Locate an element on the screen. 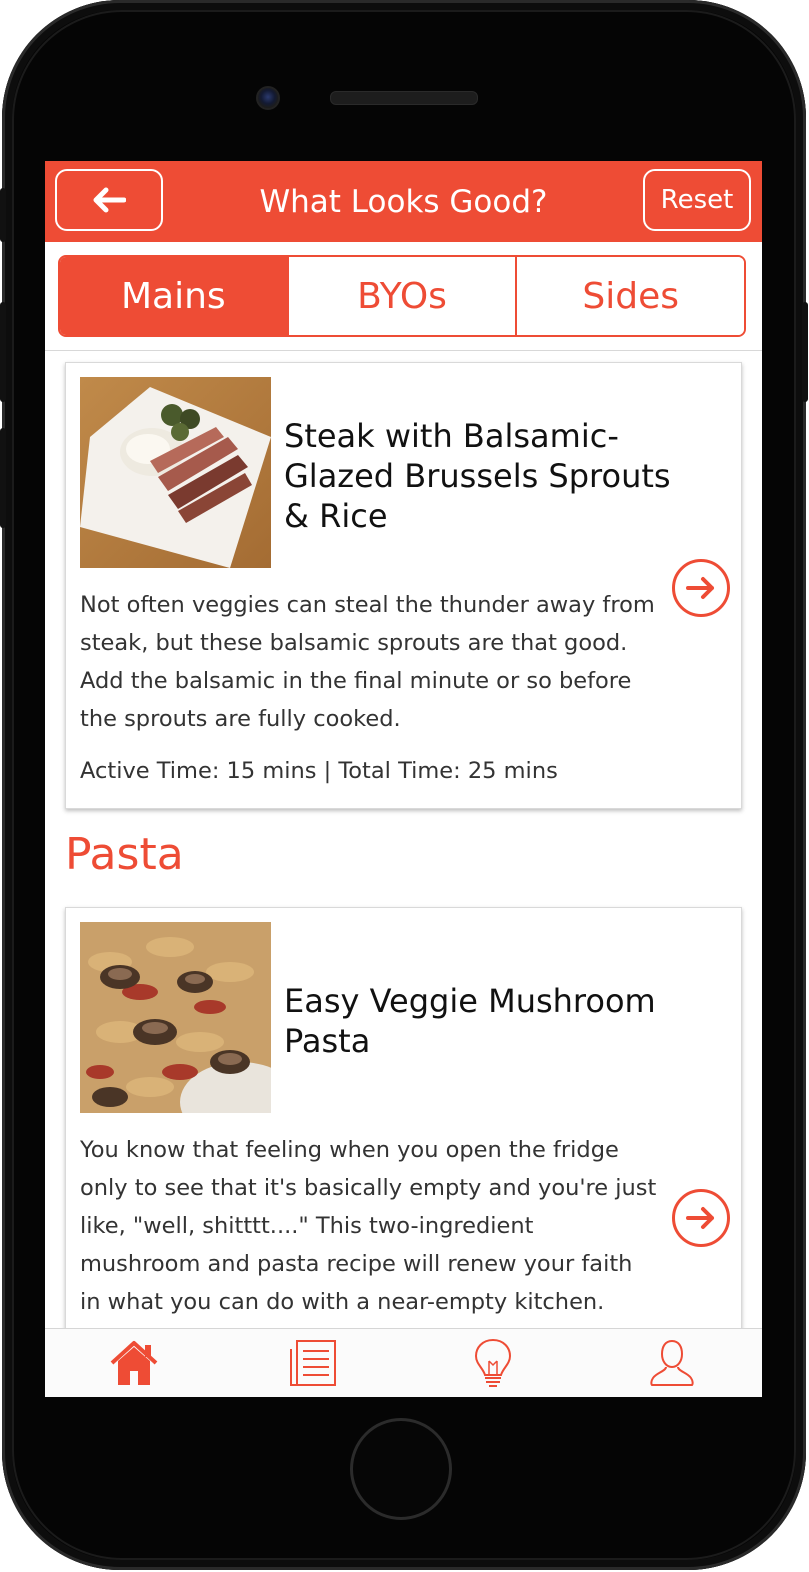  power-button is located at coordinates (805, 352).